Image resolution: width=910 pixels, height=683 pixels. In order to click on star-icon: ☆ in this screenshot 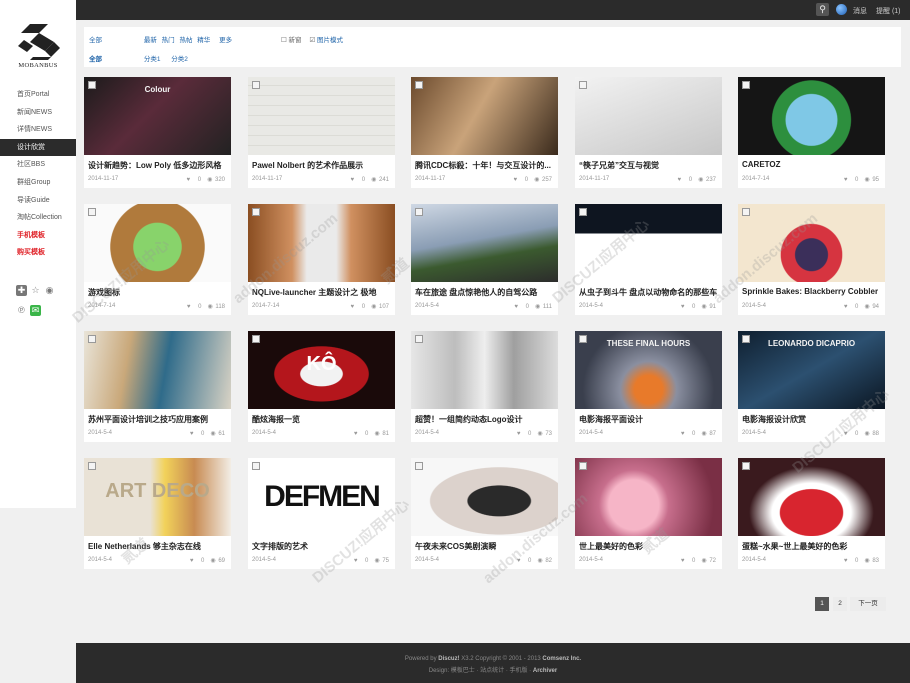, I will do `click(35, 290)`.